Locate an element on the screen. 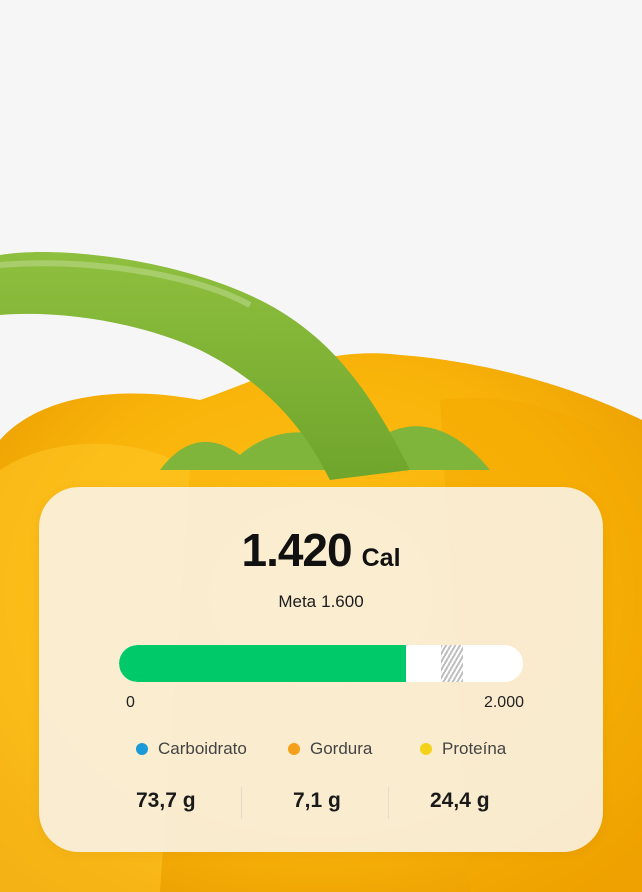 This screenshot has height=892, width=642. calorie-value: 1.420 is located at coordinates (296, 550).